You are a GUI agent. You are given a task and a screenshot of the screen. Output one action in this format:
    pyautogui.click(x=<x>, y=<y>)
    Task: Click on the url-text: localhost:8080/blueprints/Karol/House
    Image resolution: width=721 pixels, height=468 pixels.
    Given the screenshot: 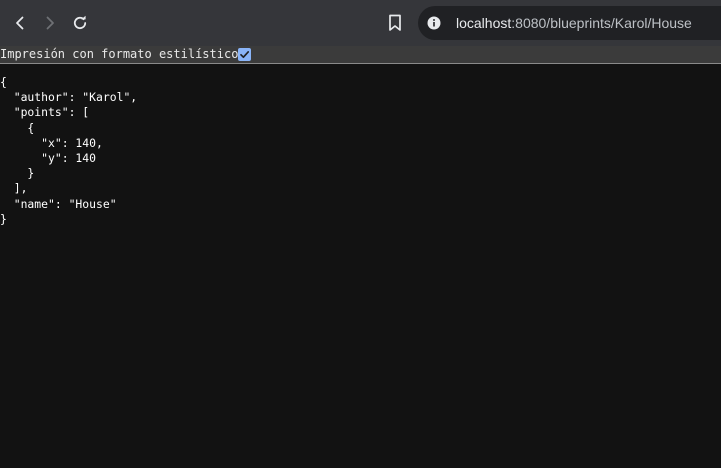 What is the action you would take?
    pyautogui.click(x=574, y=23)
    